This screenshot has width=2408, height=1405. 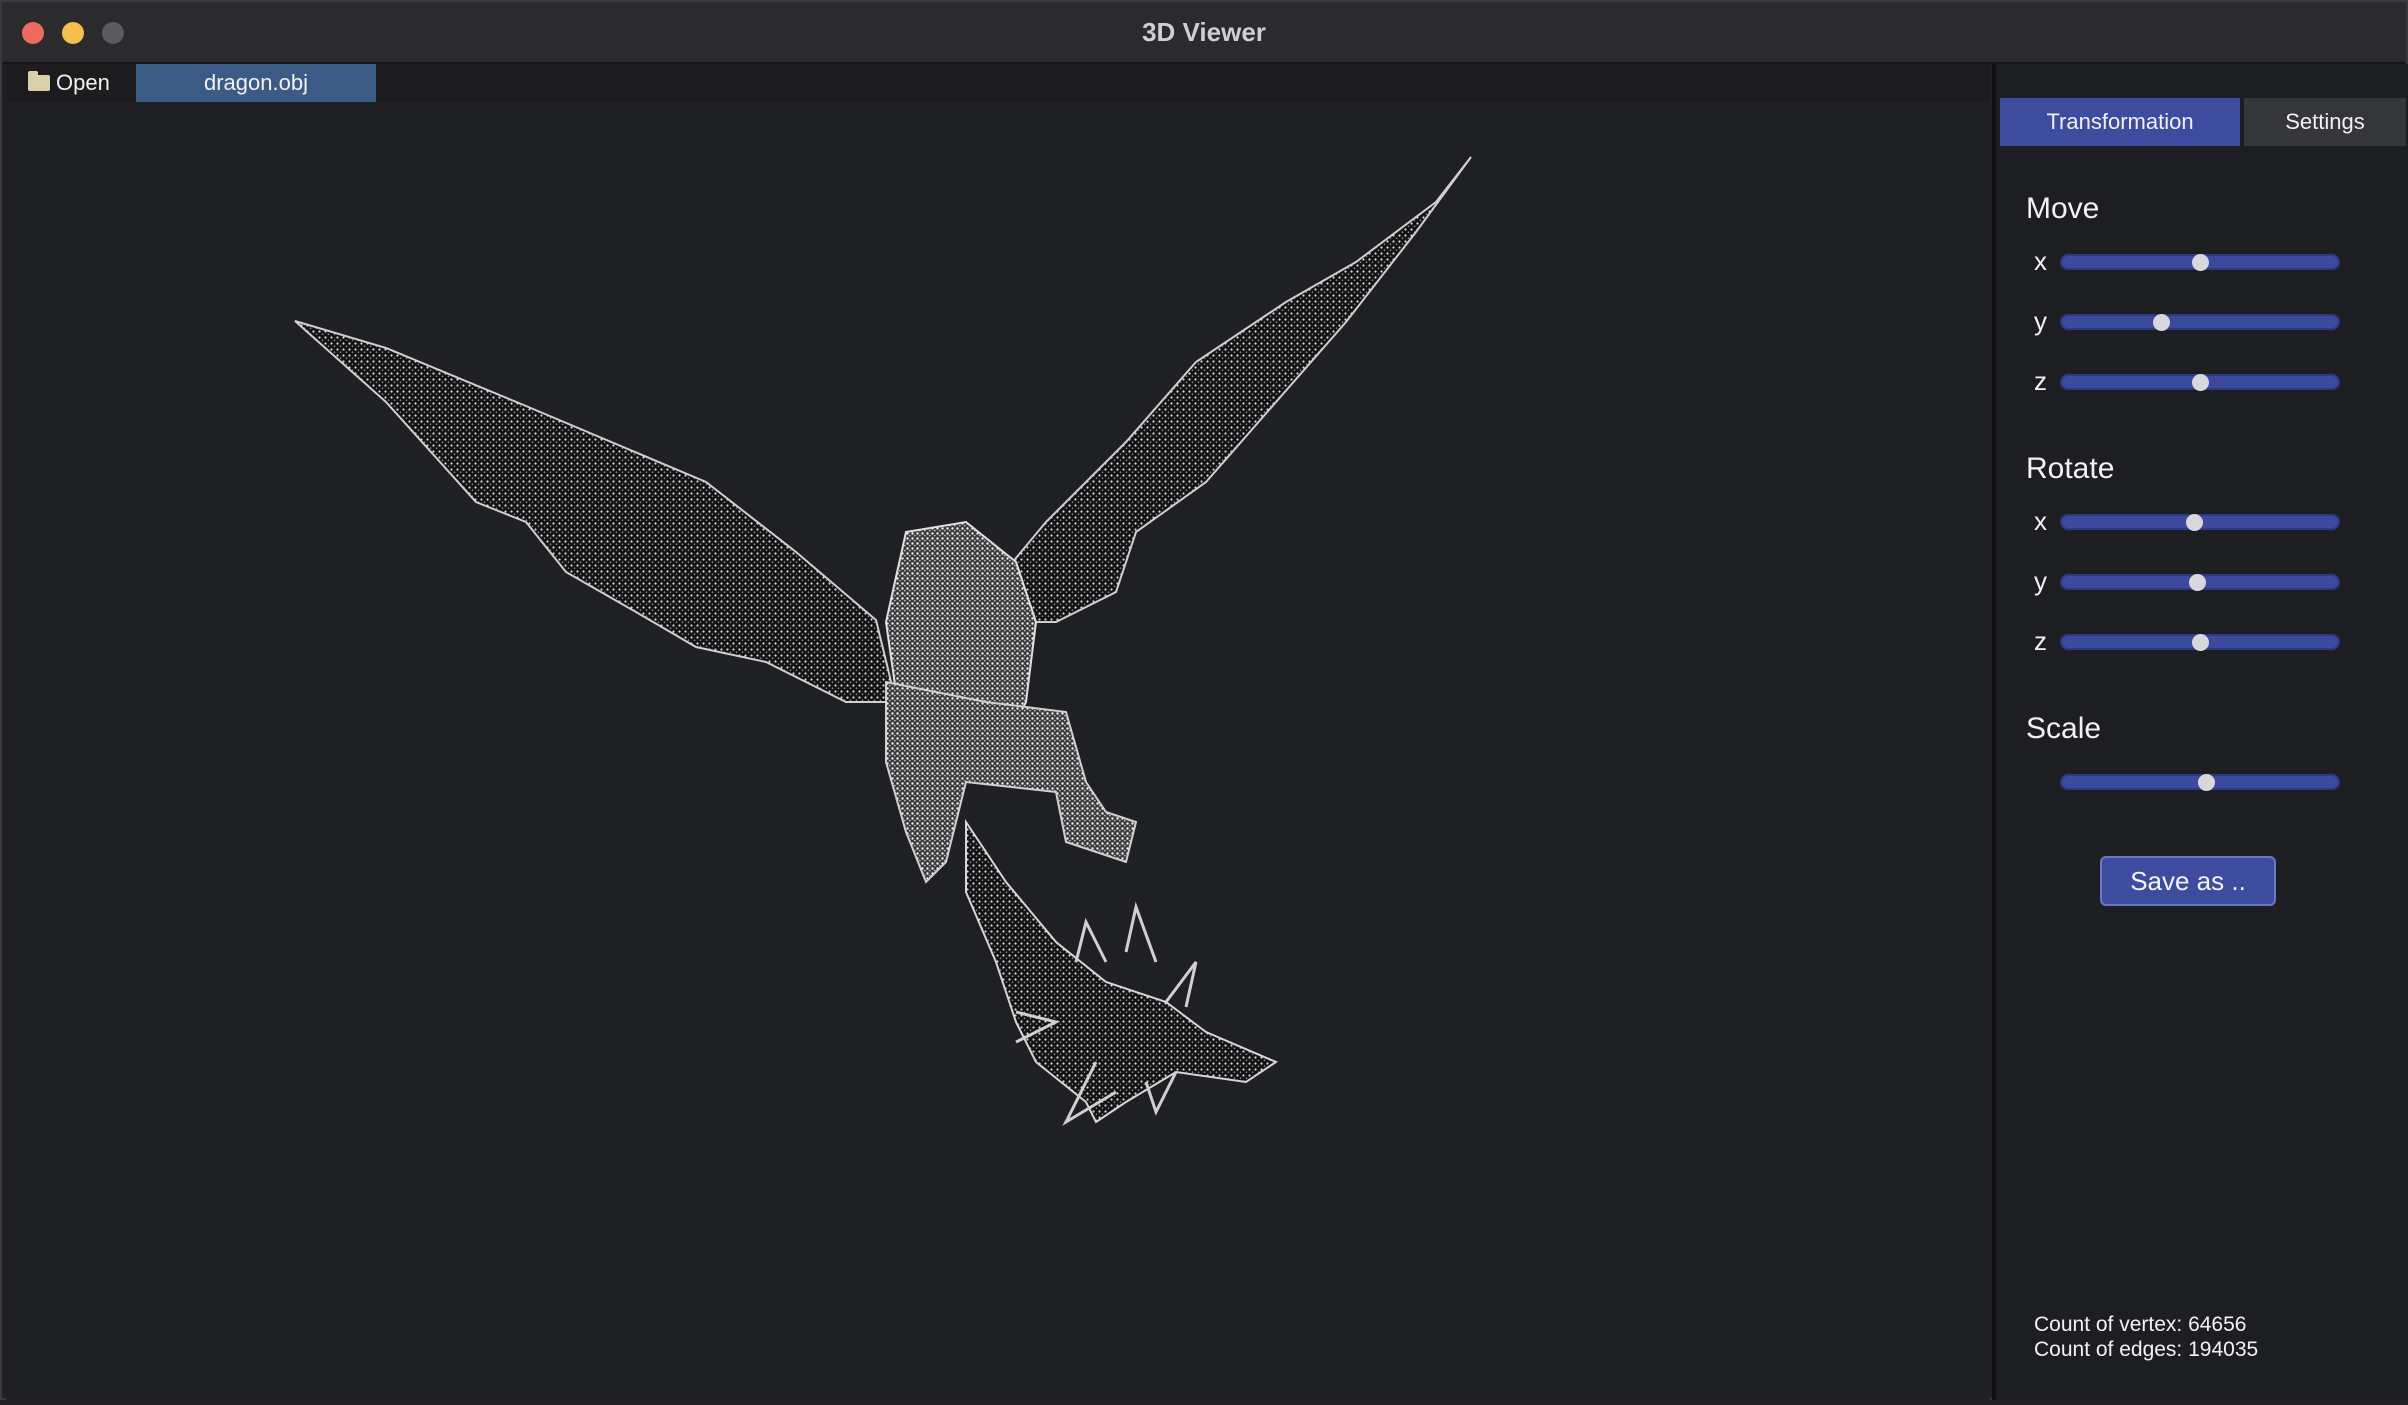 I want to click on edge-count: Count of edges: 194035, so click(x=2146, y=1349).